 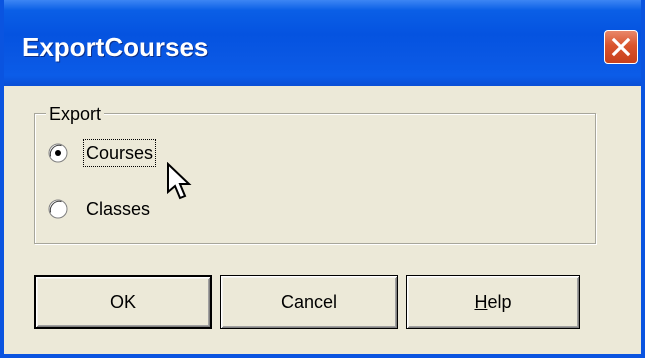 I want to click on close-button, so click(x=621, y=47).